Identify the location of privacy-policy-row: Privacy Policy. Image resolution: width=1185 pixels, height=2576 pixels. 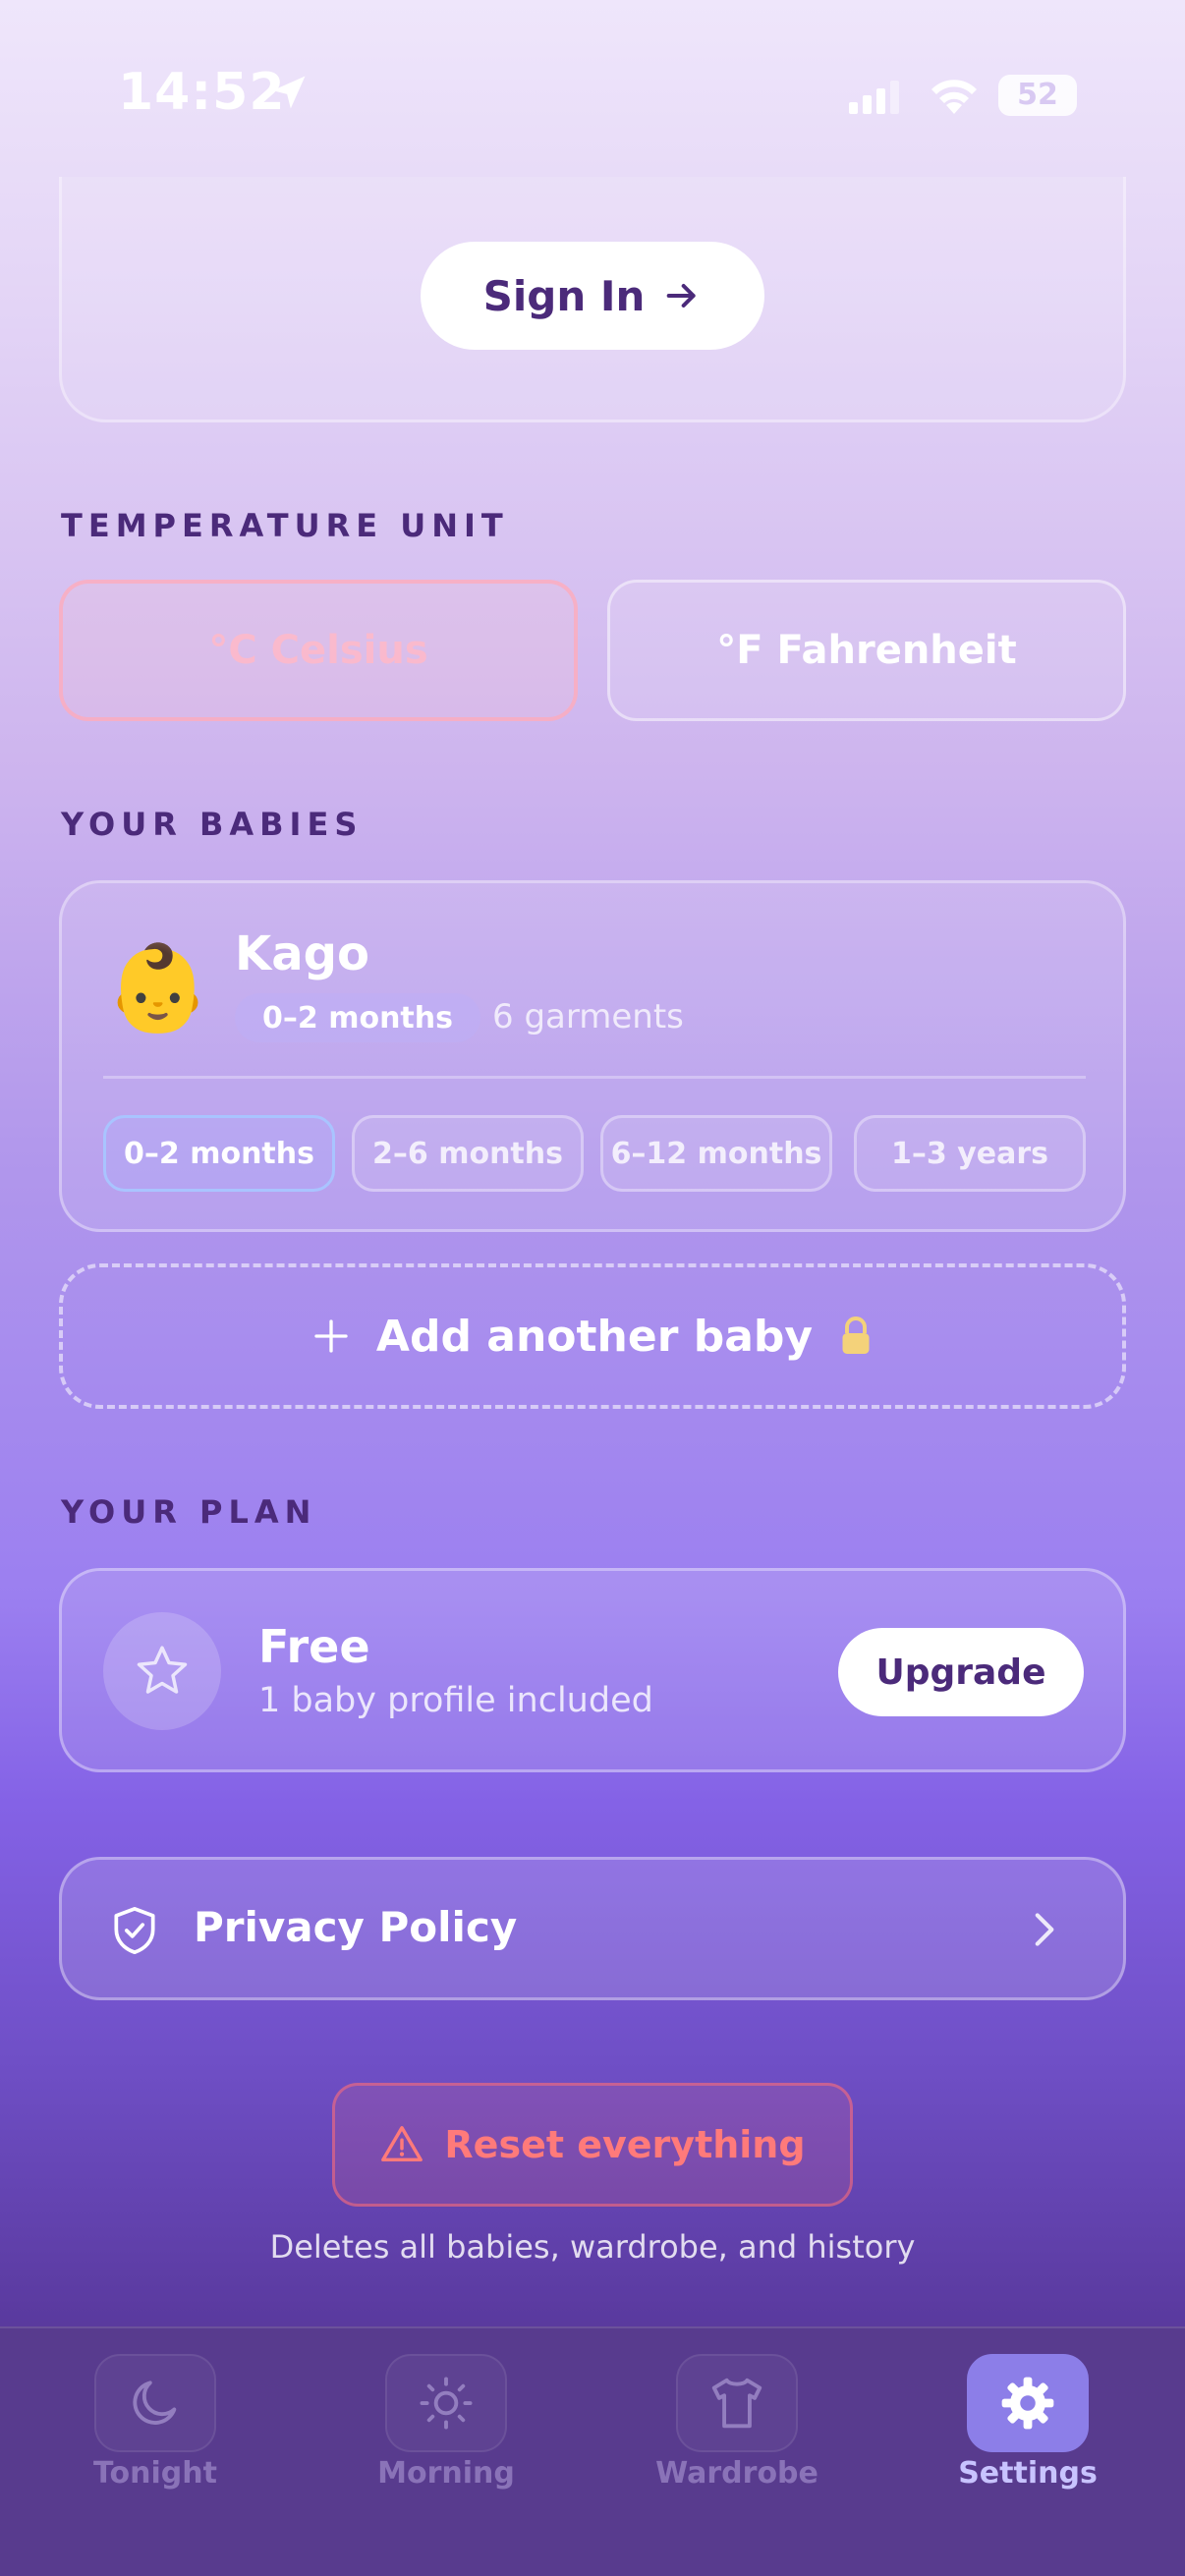
(592, 1928).